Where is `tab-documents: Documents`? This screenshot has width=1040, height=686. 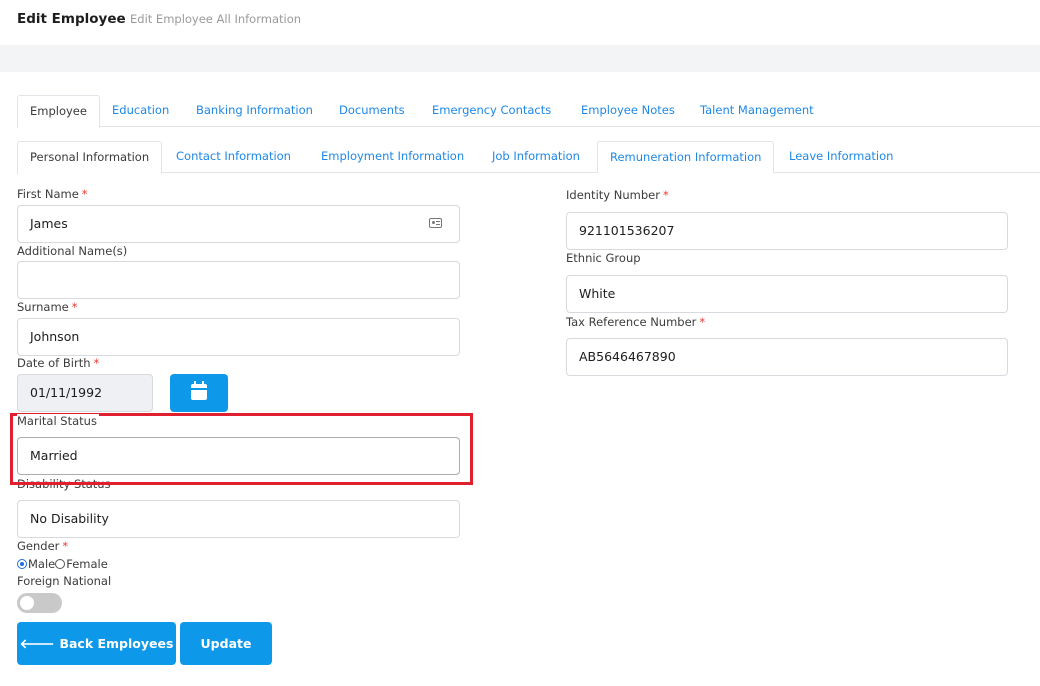
tab-documents: Documents is located at coordinates (372, 111).